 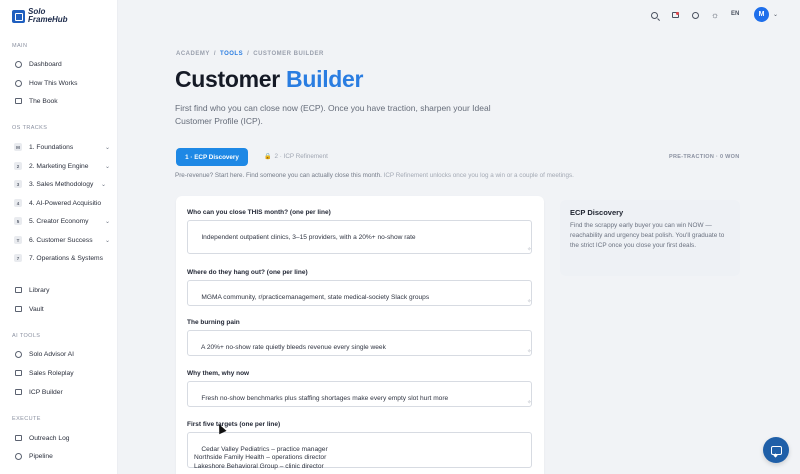 I want to click on brand-logo: Solo FrameHub, so click(x=40, y=16).